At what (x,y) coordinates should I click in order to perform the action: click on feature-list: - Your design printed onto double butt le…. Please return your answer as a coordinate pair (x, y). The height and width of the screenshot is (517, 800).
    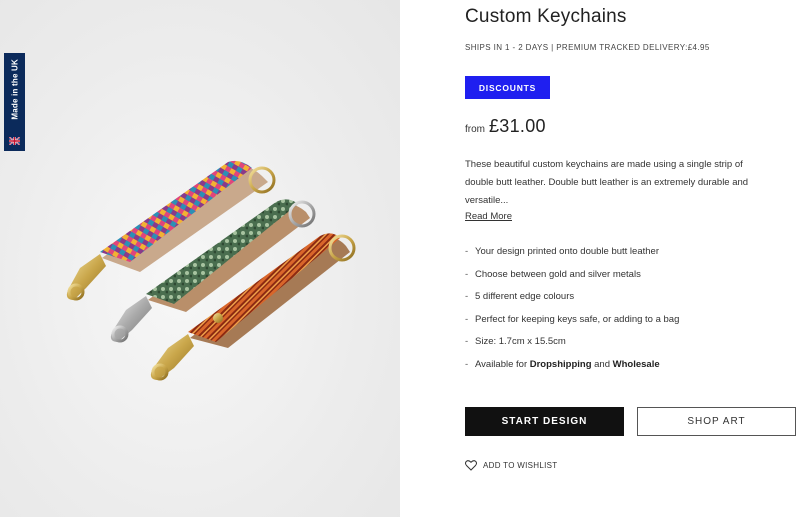
    Looking at the image, I should click on (572, 310).